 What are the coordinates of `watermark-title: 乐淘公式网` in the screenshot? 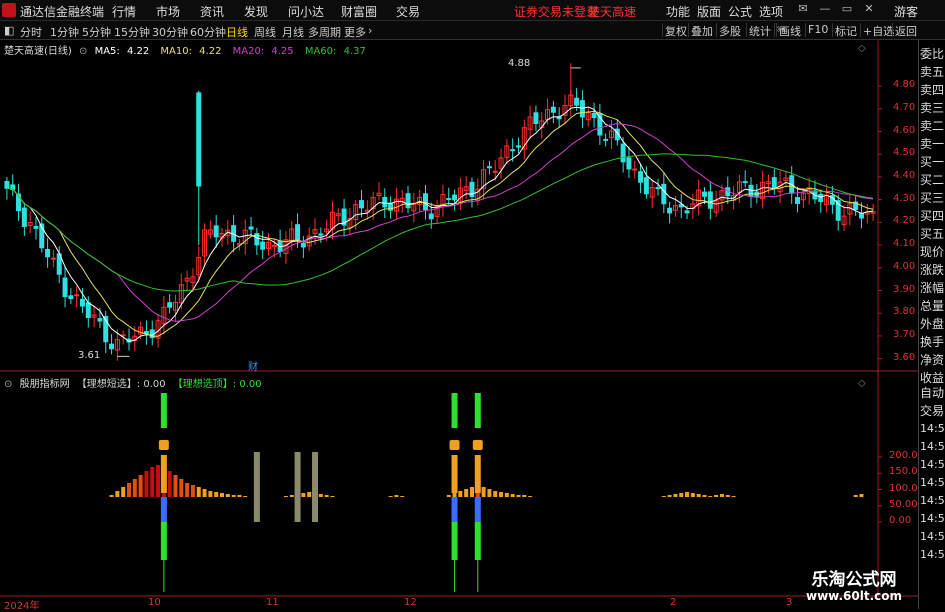 It's located at (854, 580).